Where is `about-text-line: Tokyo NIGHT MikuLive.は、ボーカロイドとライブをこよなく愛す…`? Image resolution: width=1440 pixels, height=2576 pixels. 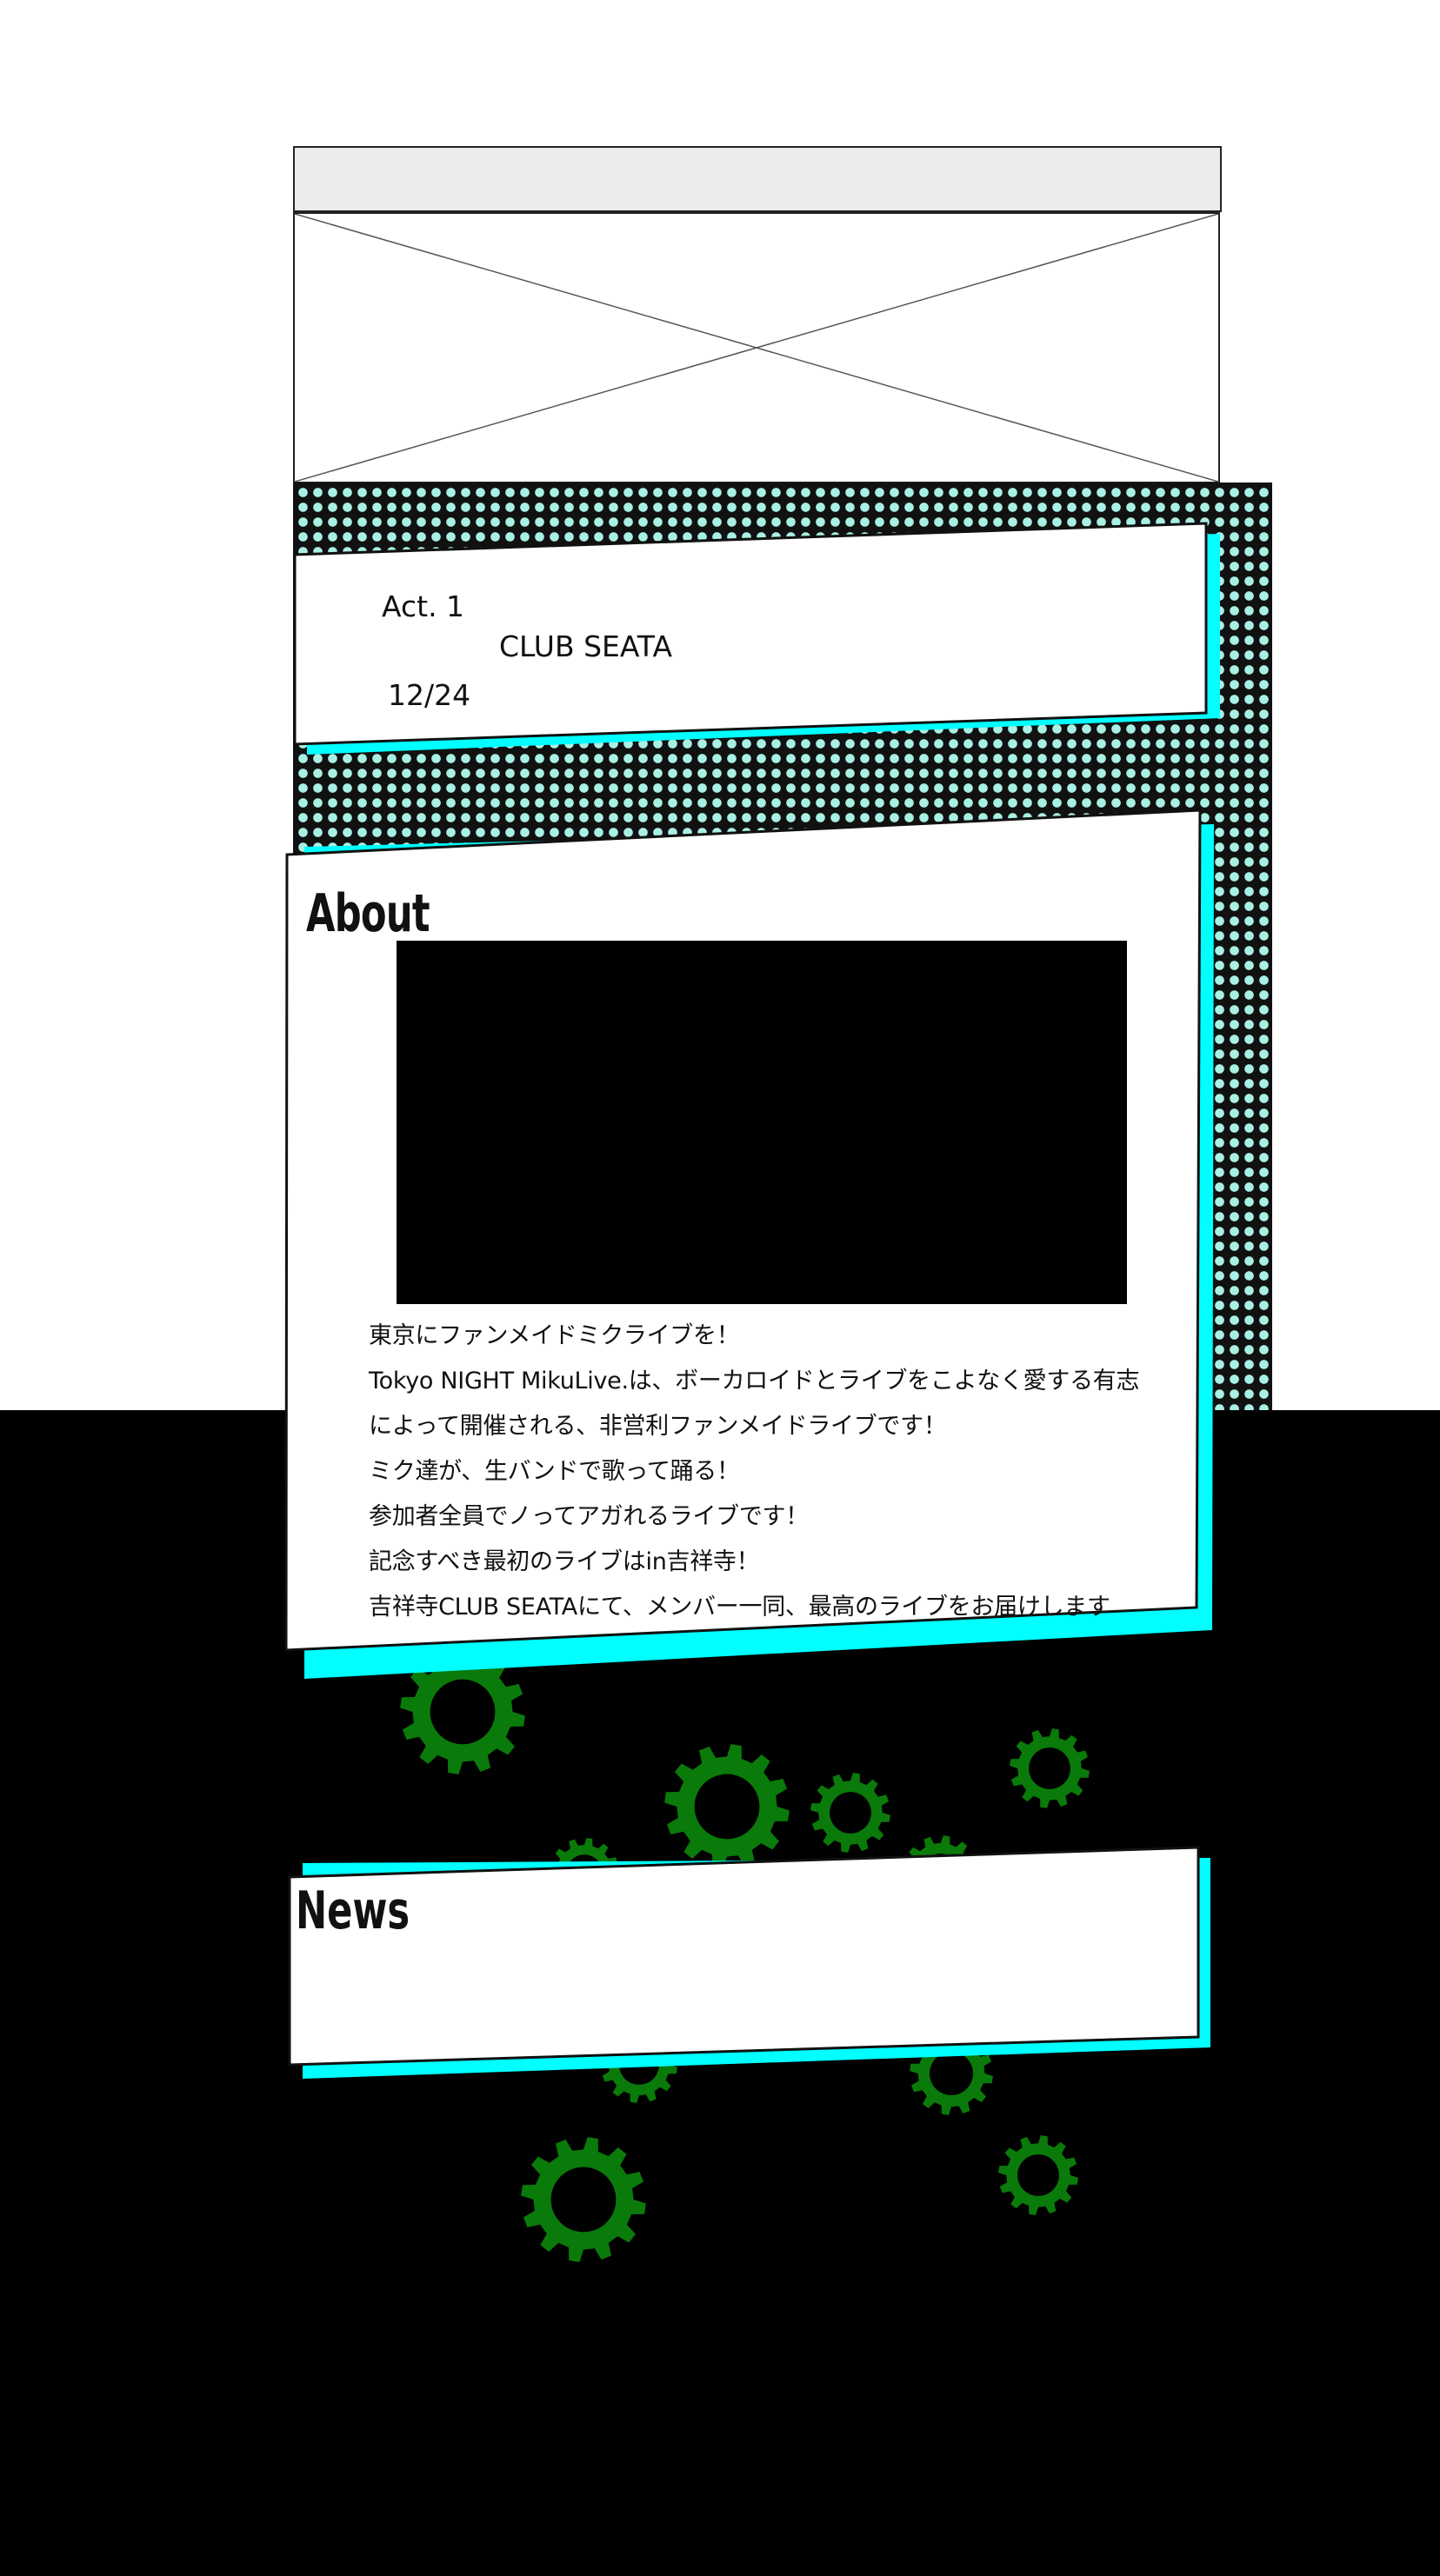
about-text-line: Tokyo NIGHT MikuLive.は、ボーカロイドとライブをこよなく愛す… is located at coordinates (754, 1381).